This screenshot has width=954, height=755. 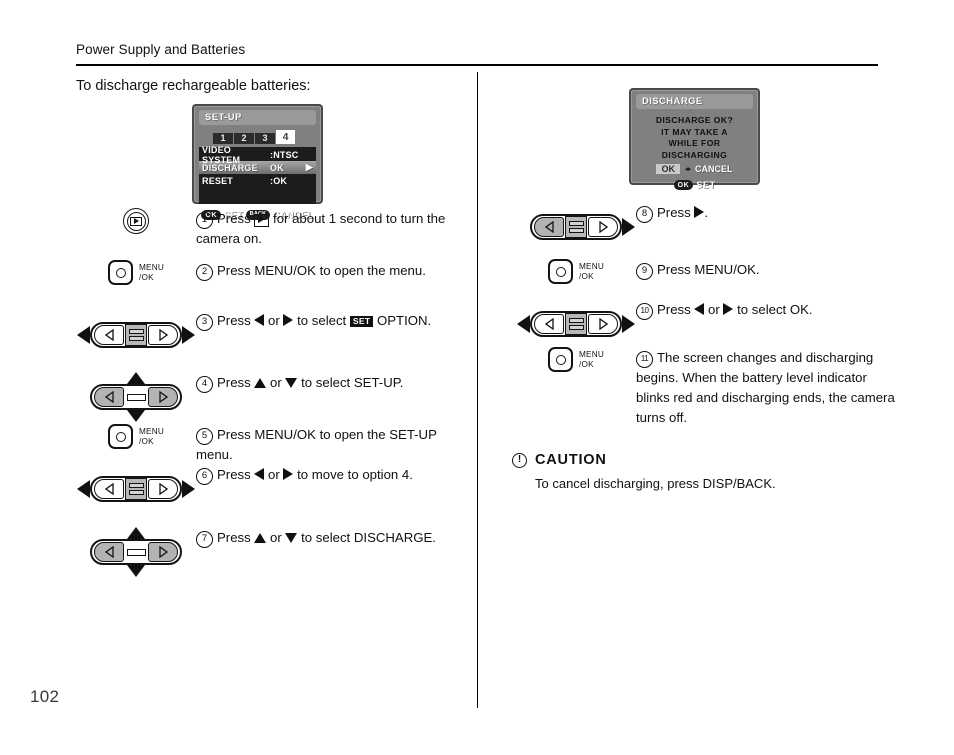 What do you see at coordinates (204, 476) in the screenshot?
I see `step-number-6: 6` at bounding box center [204, 476].